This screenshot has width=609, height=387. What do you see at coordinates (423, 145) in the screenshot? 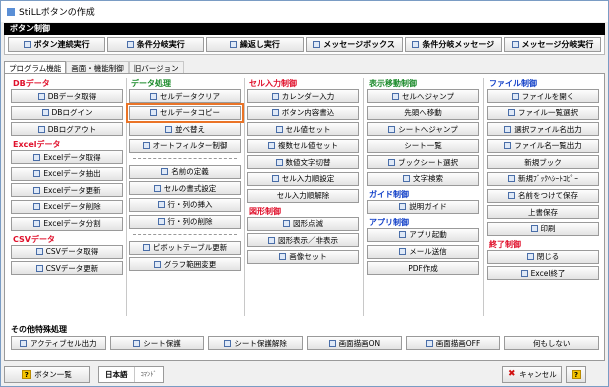
I see `sheet-list-button: シート一覧` at bounding box center [423, 145].